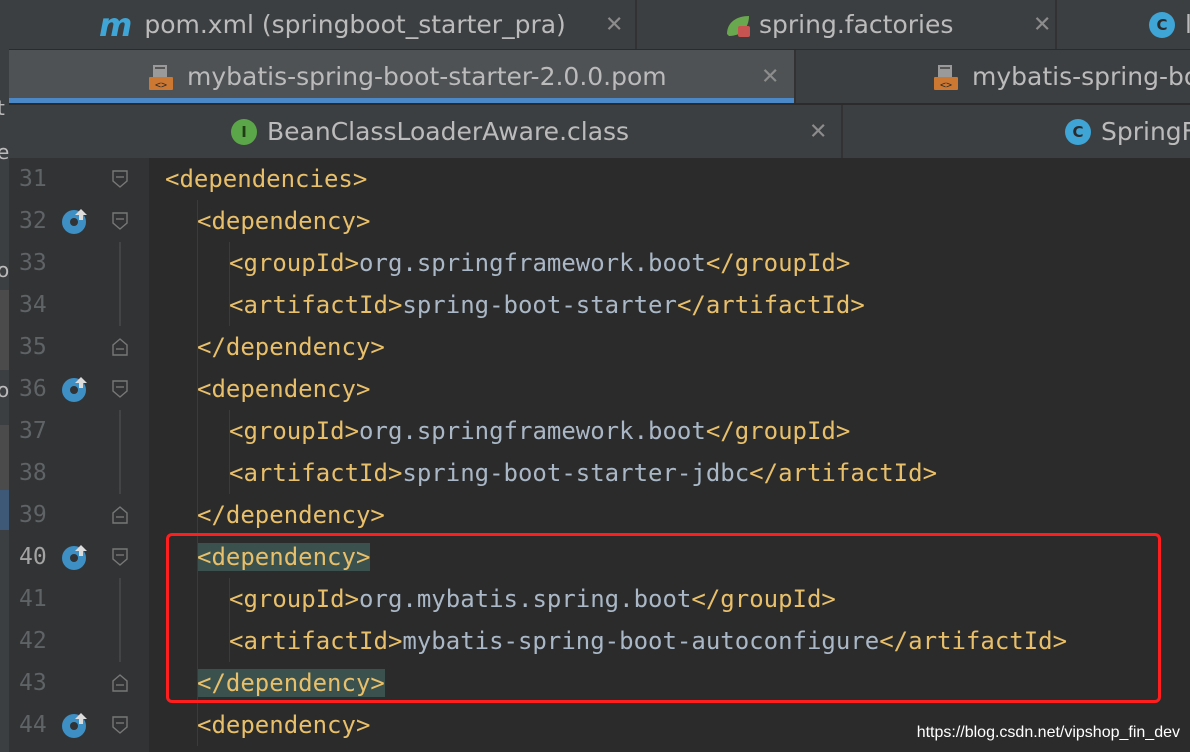 This screenshot has width=1190, height=752. What do you see at coordinates (847, 24) in the screenshot?
I see `tab-spring-factories: spring.factories ✕` at bounding box center [847, 24].